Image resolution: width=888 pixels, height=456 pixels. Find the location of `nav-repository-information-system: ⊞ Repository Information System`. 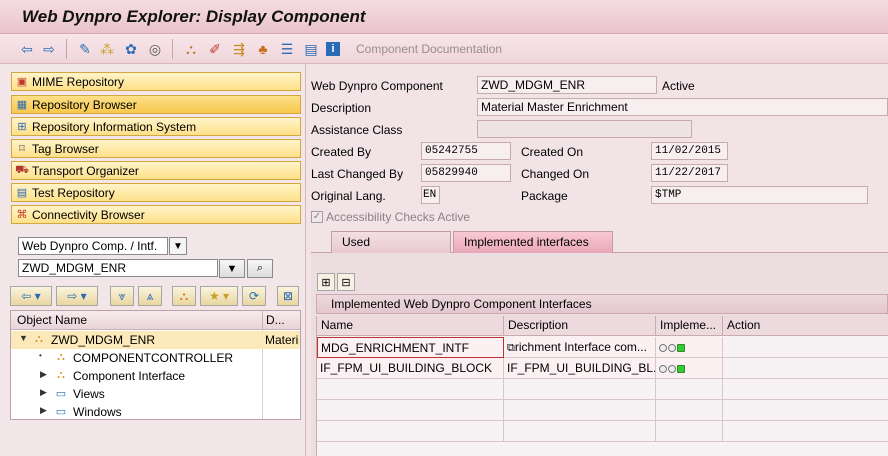

nav-repository-information-system: ⊞ Repository Information System is located at coordinates (156, 126).